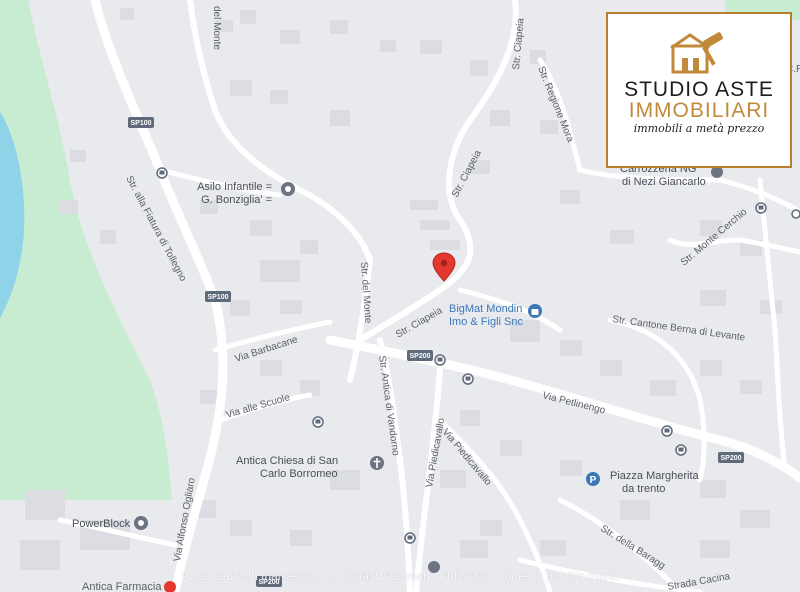 This screenshot has width=800, height=592. Describe the element at coordinates (216, 28) in the screenshot. I see `road-label-del-monte-top: del Monte` at that location.